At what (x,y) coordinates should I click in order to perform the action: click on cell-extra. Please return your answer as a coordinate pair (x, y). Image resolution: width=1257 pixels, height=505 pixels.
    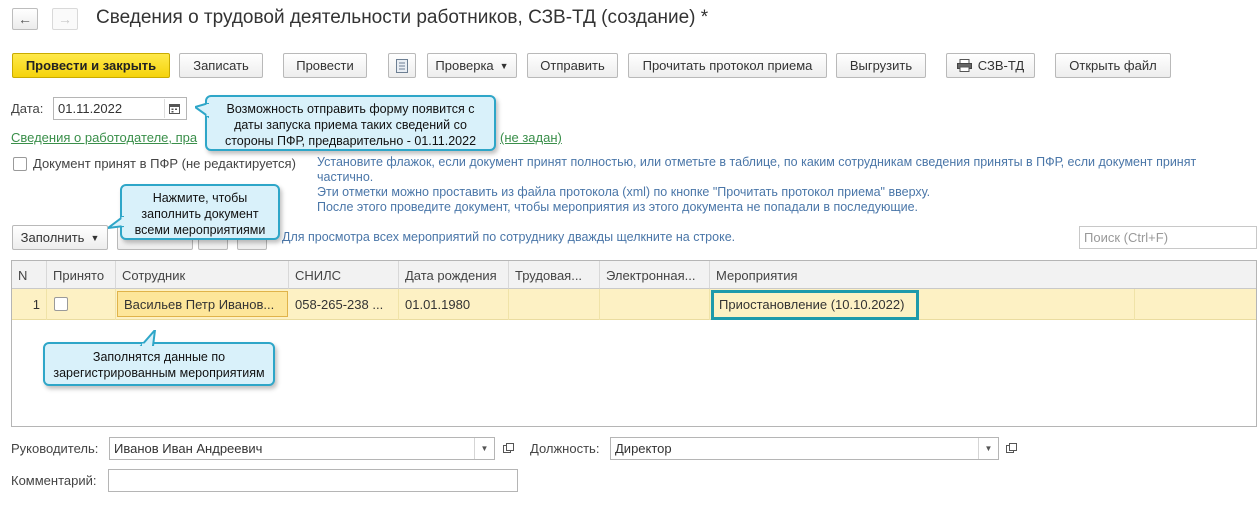
    Looking at the image, I should click on (1195, 304).